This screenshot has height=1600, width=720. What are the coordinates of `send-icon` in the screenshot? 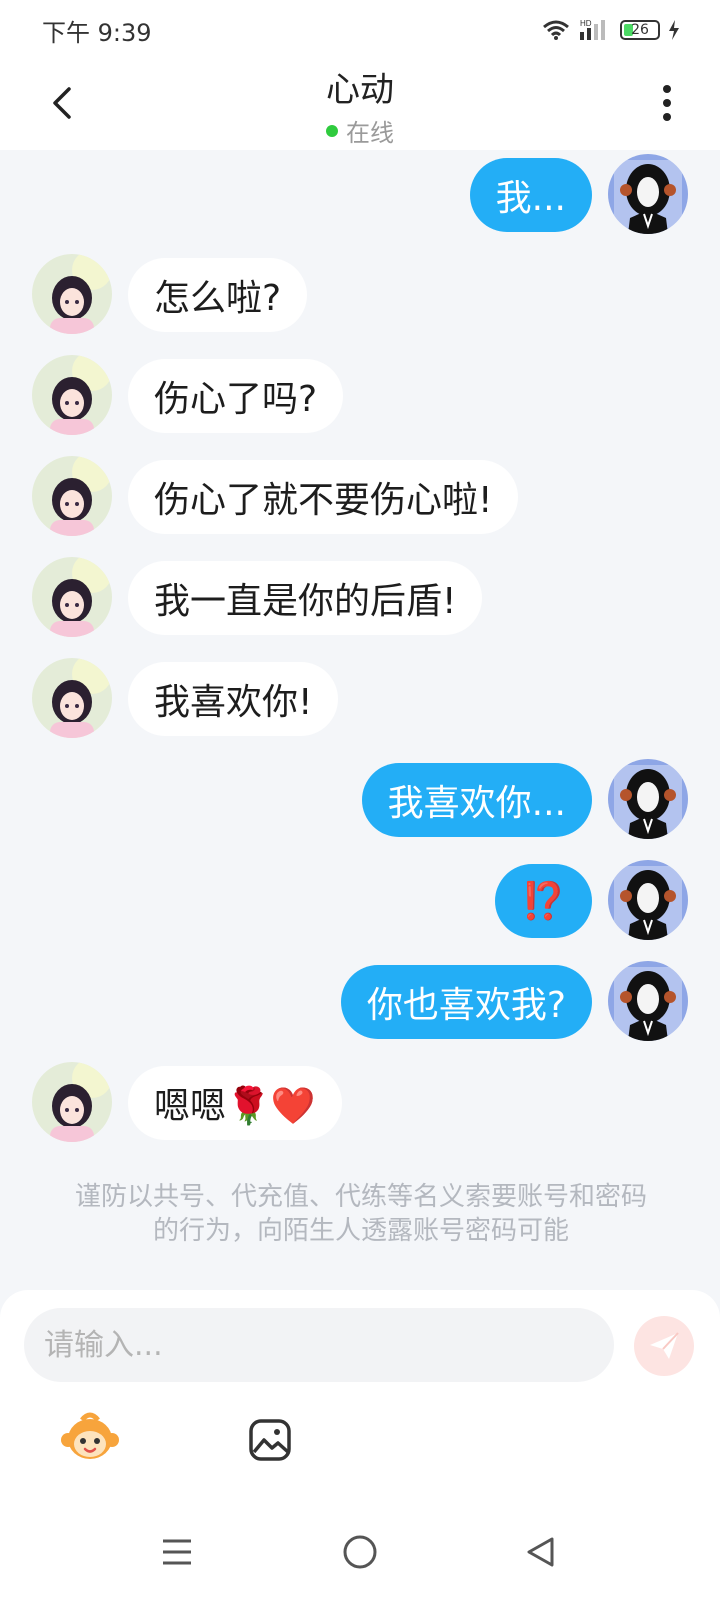 It's located at (664, 1345).